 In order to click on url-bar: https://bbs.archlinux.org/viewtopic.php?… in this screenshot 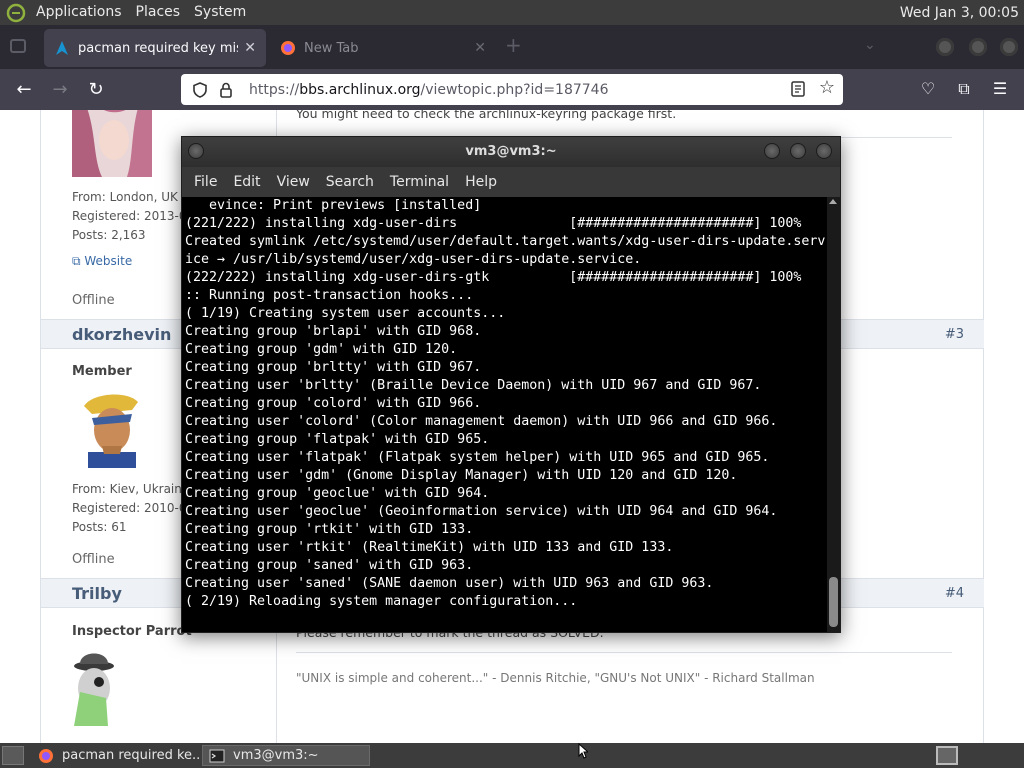, I will do `click(512, 89)`.